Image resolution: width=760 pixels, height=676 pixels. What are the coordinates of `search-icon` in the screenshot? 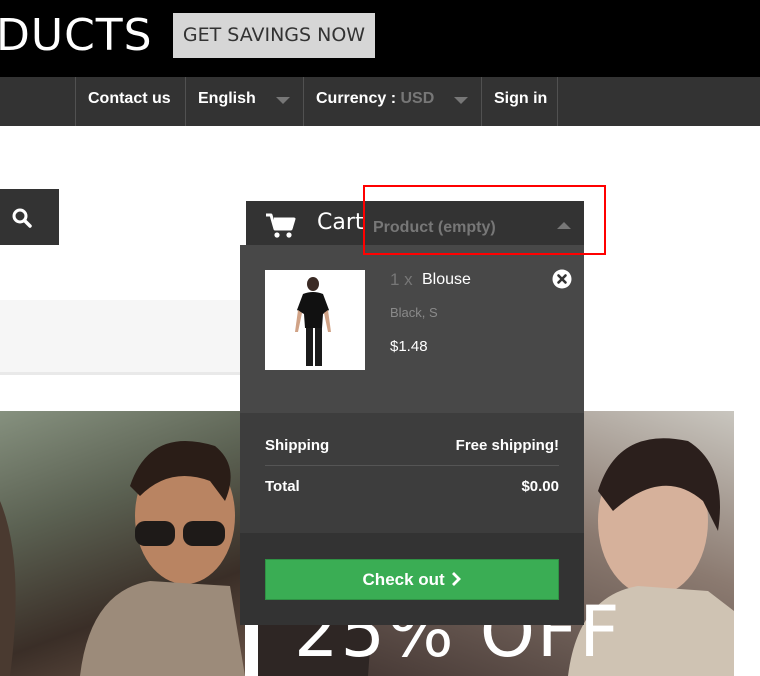 It's located at (22, 218).